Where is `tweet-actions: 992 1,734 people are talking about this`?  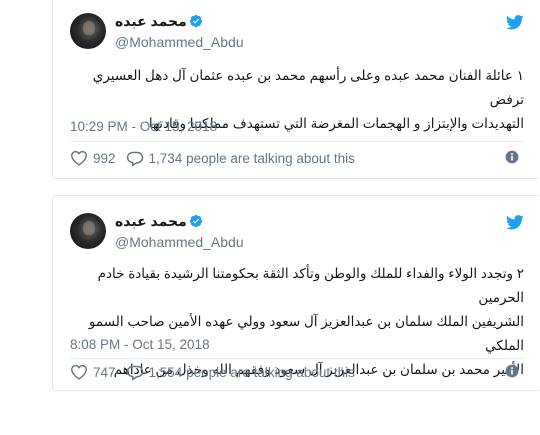 tweet-actions: 992 1,734 people are talking about this is located at coordinates (297, 158).